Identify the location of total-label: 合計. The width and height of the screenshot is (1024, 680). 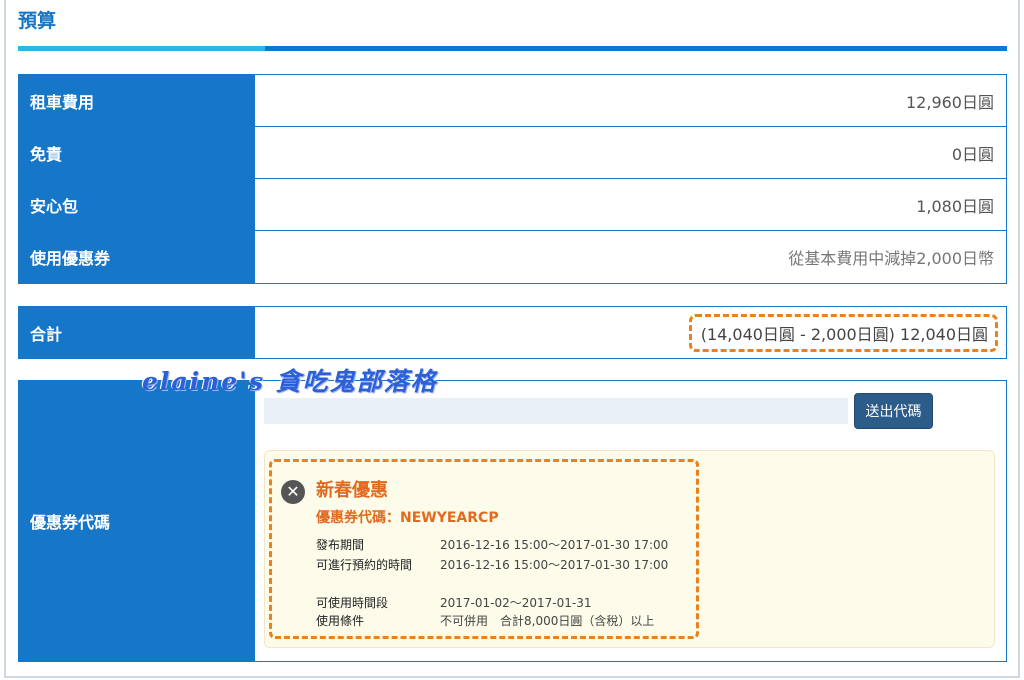
(137, 332).